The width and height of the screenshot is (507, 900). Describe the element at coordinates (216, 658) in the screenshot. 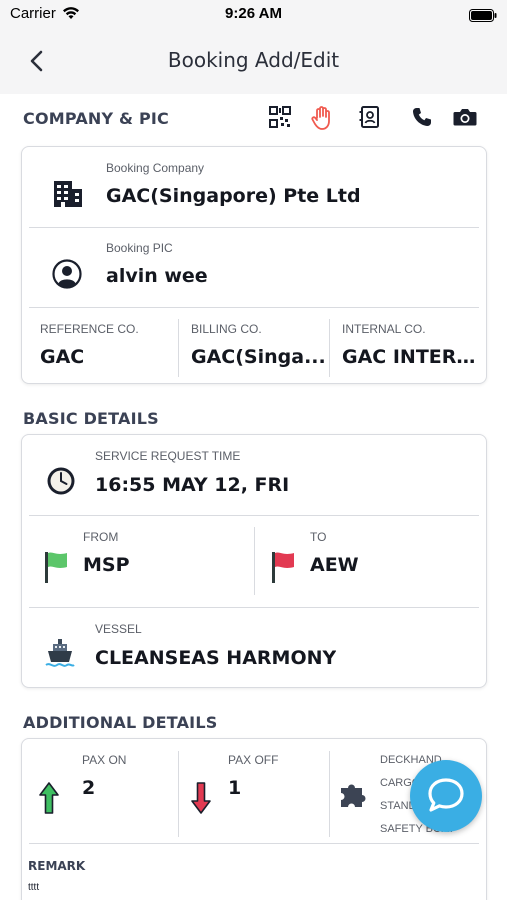

I see `vessel-value: CLEANSEAS HARMONY` at that location.